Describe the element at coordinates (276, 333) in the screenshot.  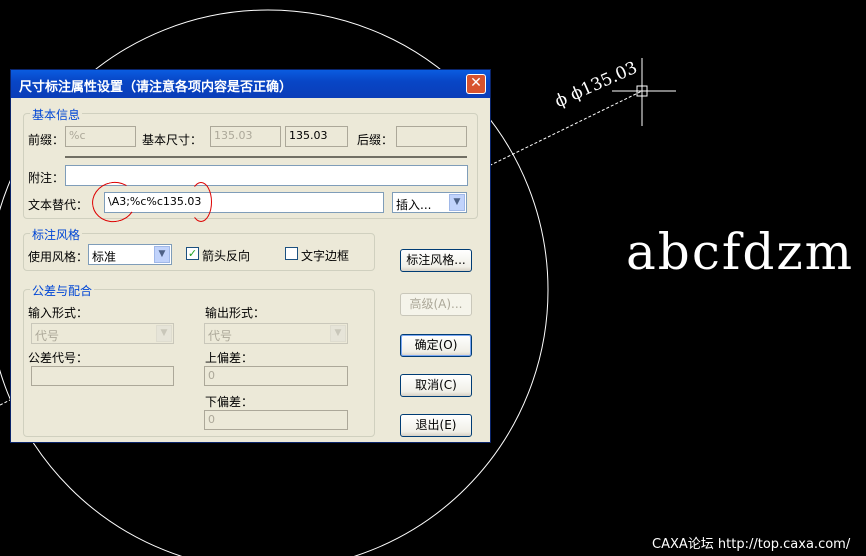
I see `output-form-combo: 代号 ▼` at that location.